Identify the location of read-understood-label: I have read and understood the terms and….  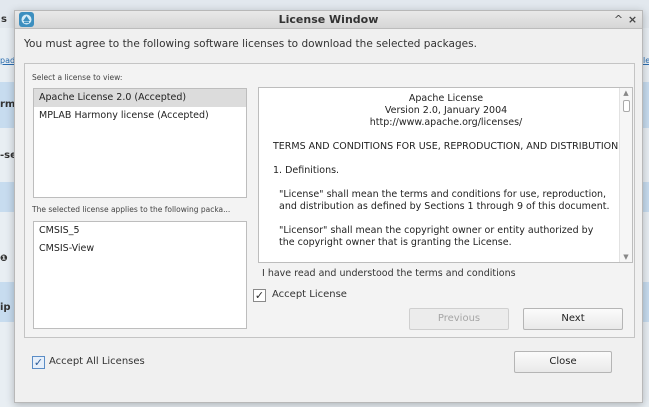
(389, 273).